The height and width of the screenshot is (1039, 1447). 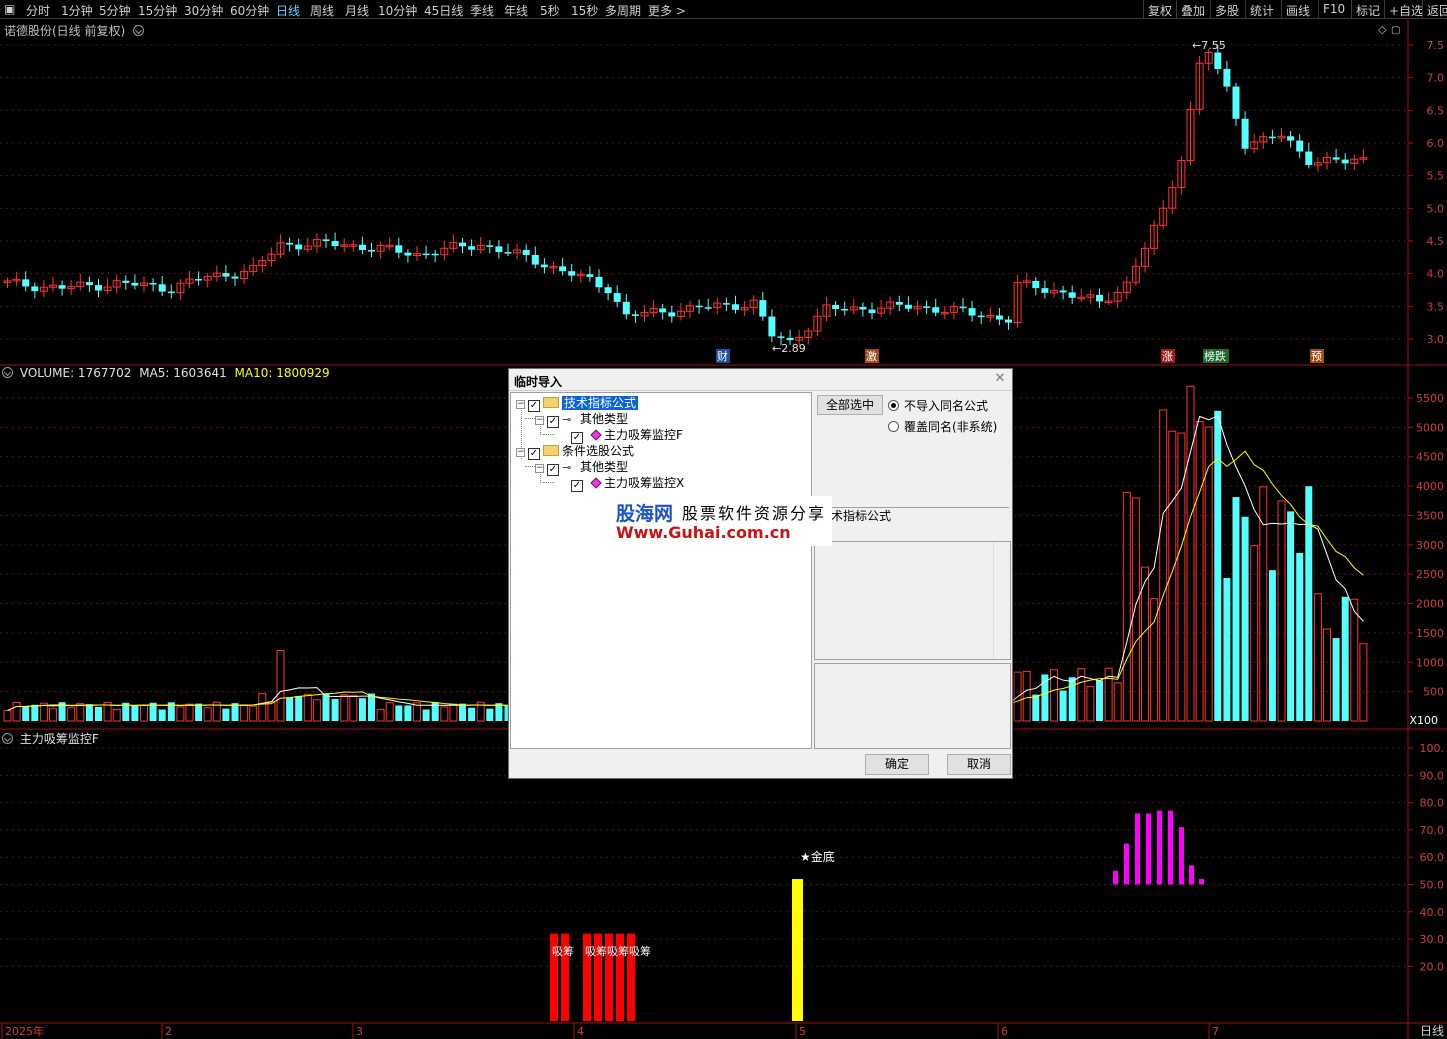 I want to click on indicator-axis-label: 20.0, so click(x=1432, y=966).